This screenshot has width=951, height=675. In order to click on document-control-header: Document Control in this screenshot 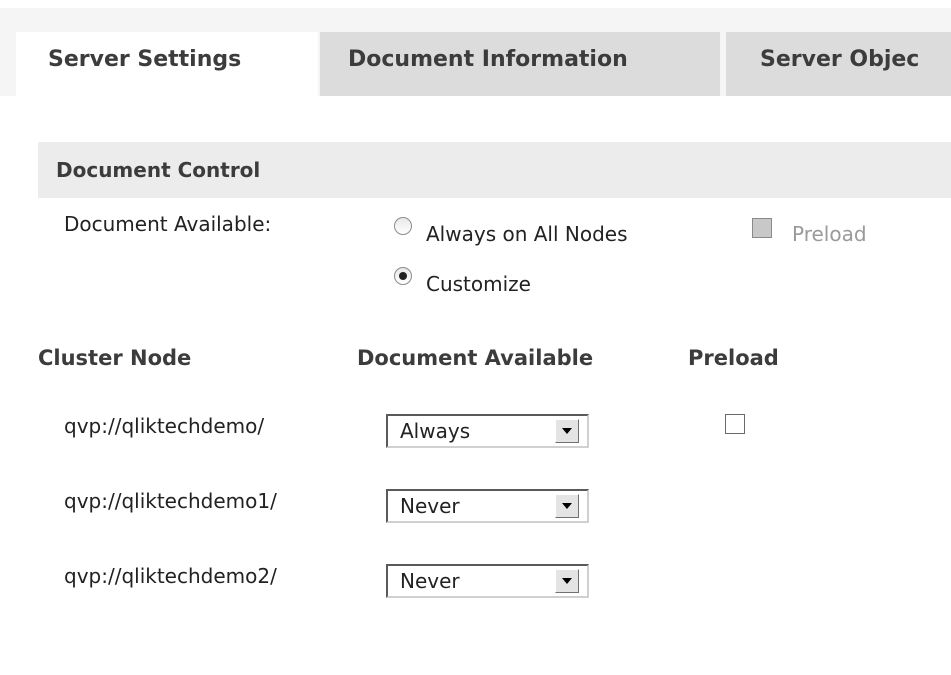, I will do `click(494, 170)`.